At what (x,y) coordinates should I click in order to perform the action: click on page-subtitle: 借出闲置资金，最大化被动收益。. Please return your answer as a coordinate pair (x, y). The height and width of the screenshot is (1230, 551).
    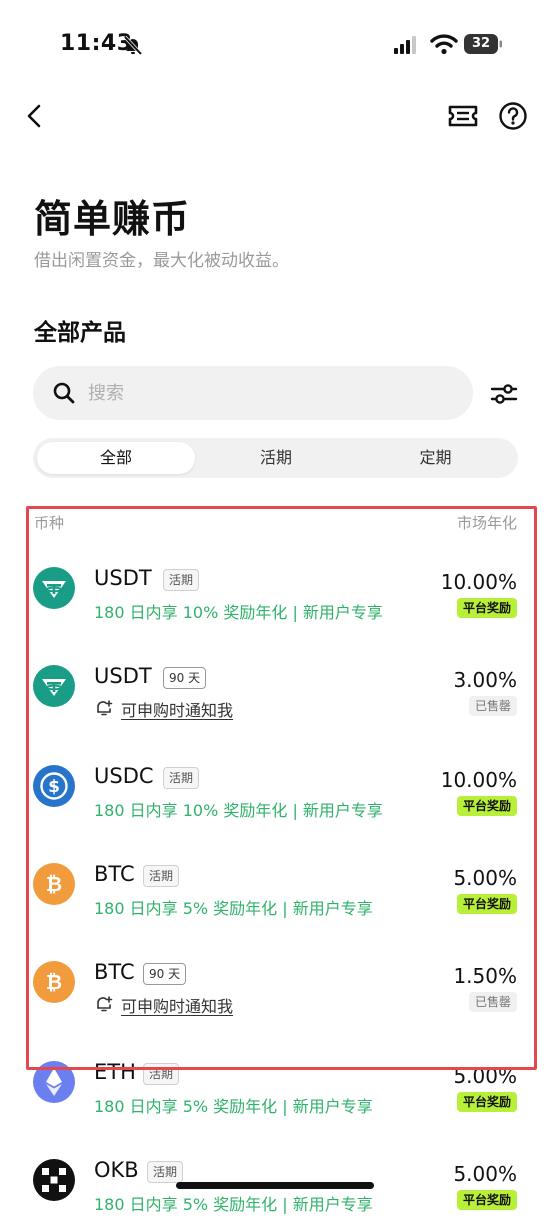
    Looking at the image, I should click on (161, 261).